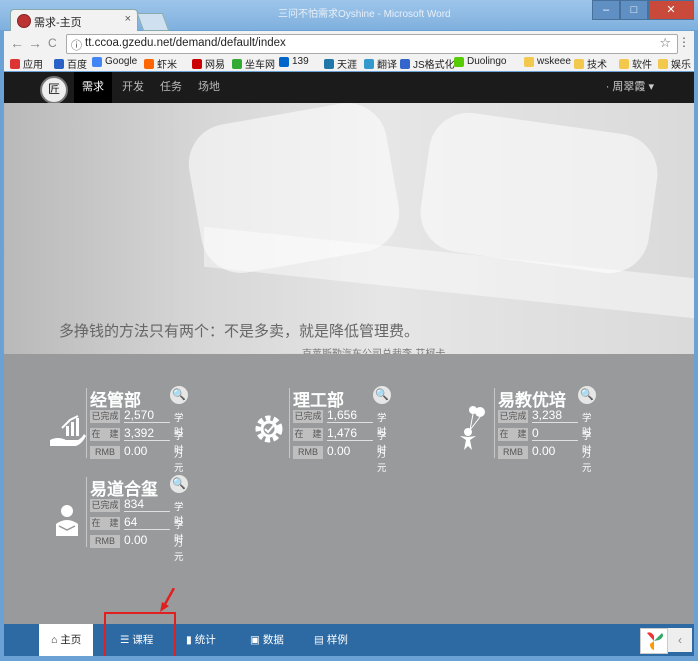 The image size is (698, 661). I want to click on yi-logo-icon, so click(654, 641).